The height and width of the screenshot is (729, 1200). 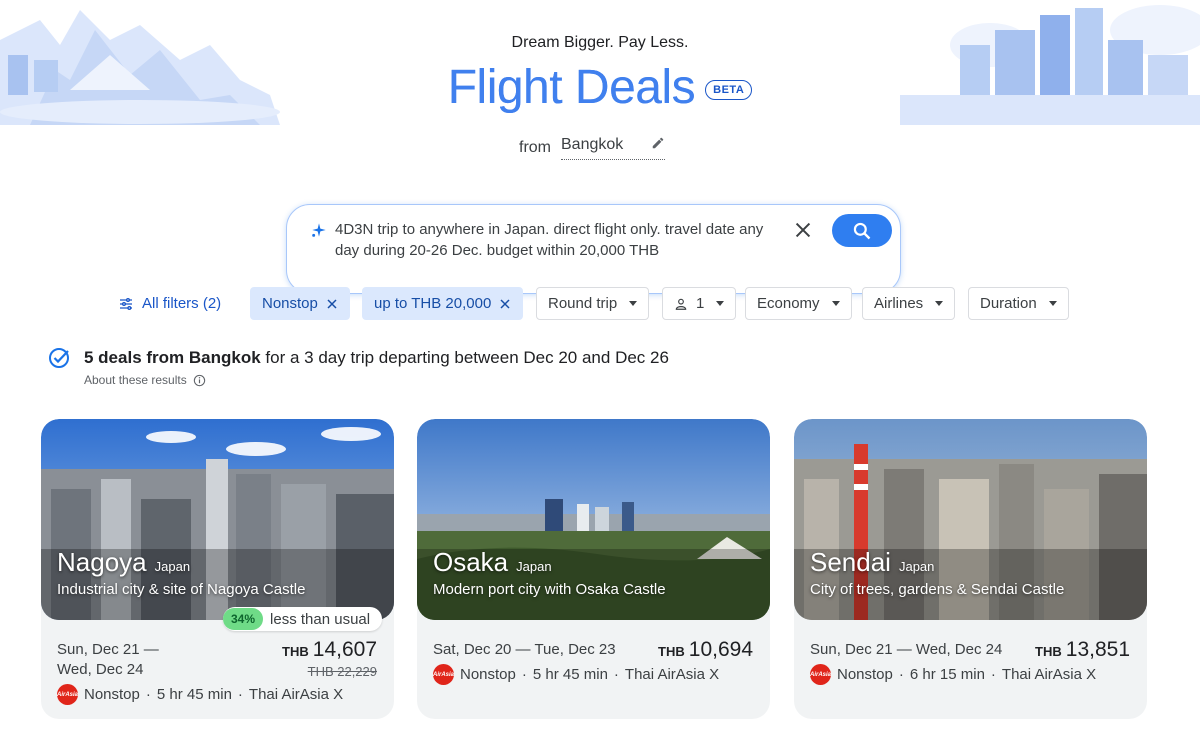 What do you see at coordinates (344, 649) in the screenshot?
I see `price-amount: 14,607` at bounding box center [344, 649].